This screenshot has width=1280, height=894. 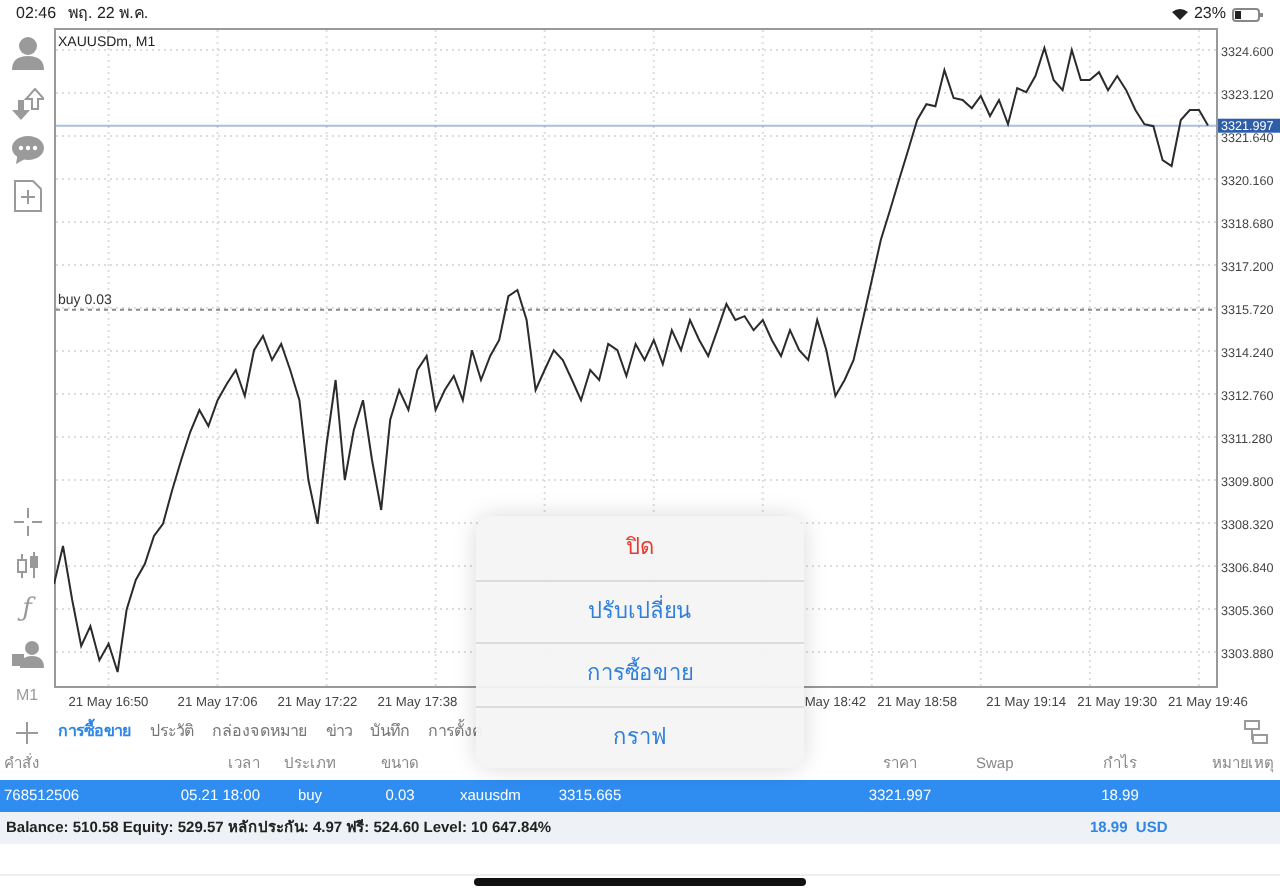 What do you see at coordinates (1179, 14) in the screenshot?
I see `wifi-icon` at bounding box center [1179, 14].